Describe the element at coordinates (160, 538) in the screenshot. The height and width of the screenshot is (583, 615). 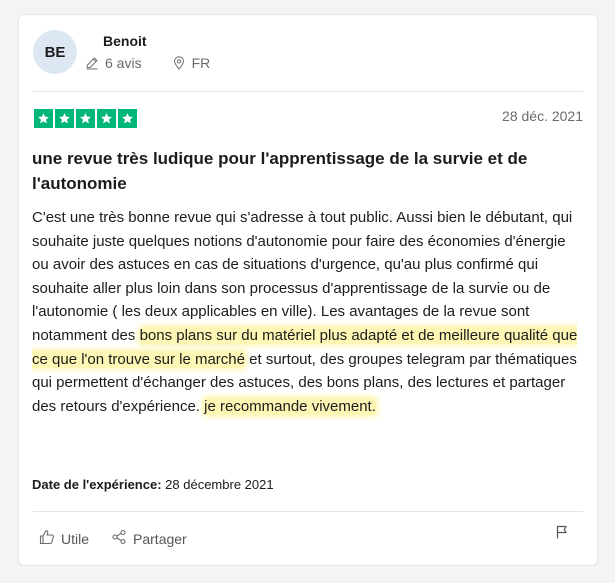
I see `share-label: Partager` at that location.